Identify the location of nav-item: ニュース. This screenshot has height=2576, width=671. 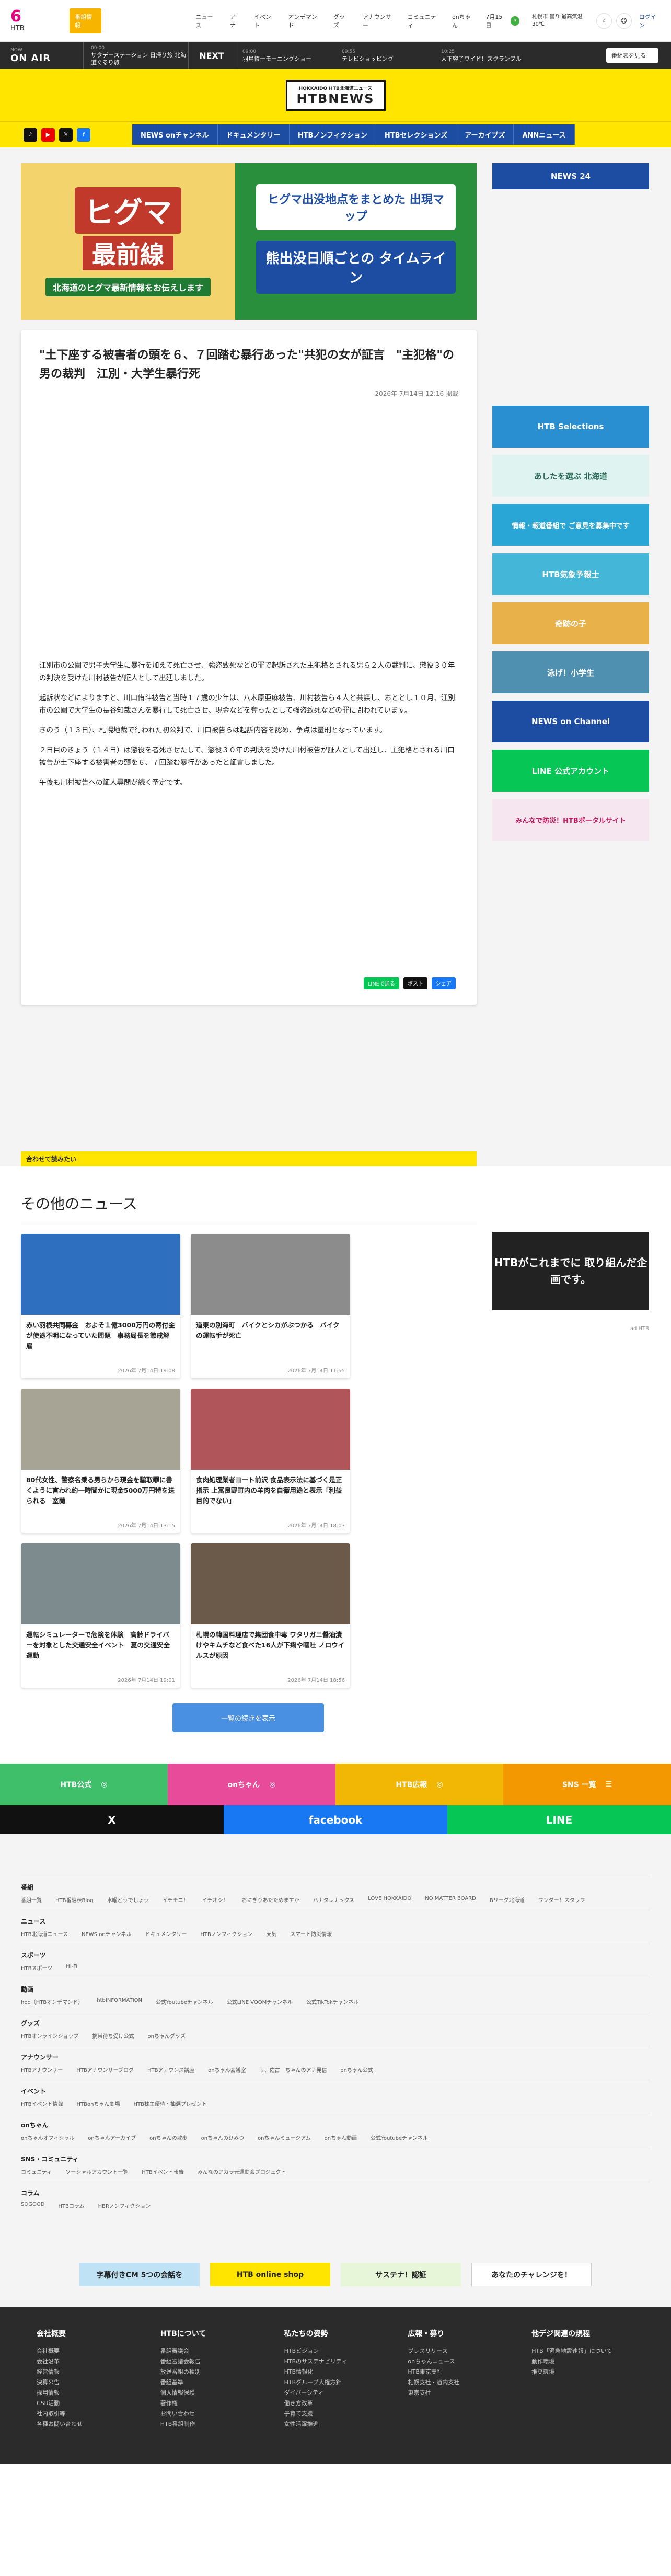
(205, 21).